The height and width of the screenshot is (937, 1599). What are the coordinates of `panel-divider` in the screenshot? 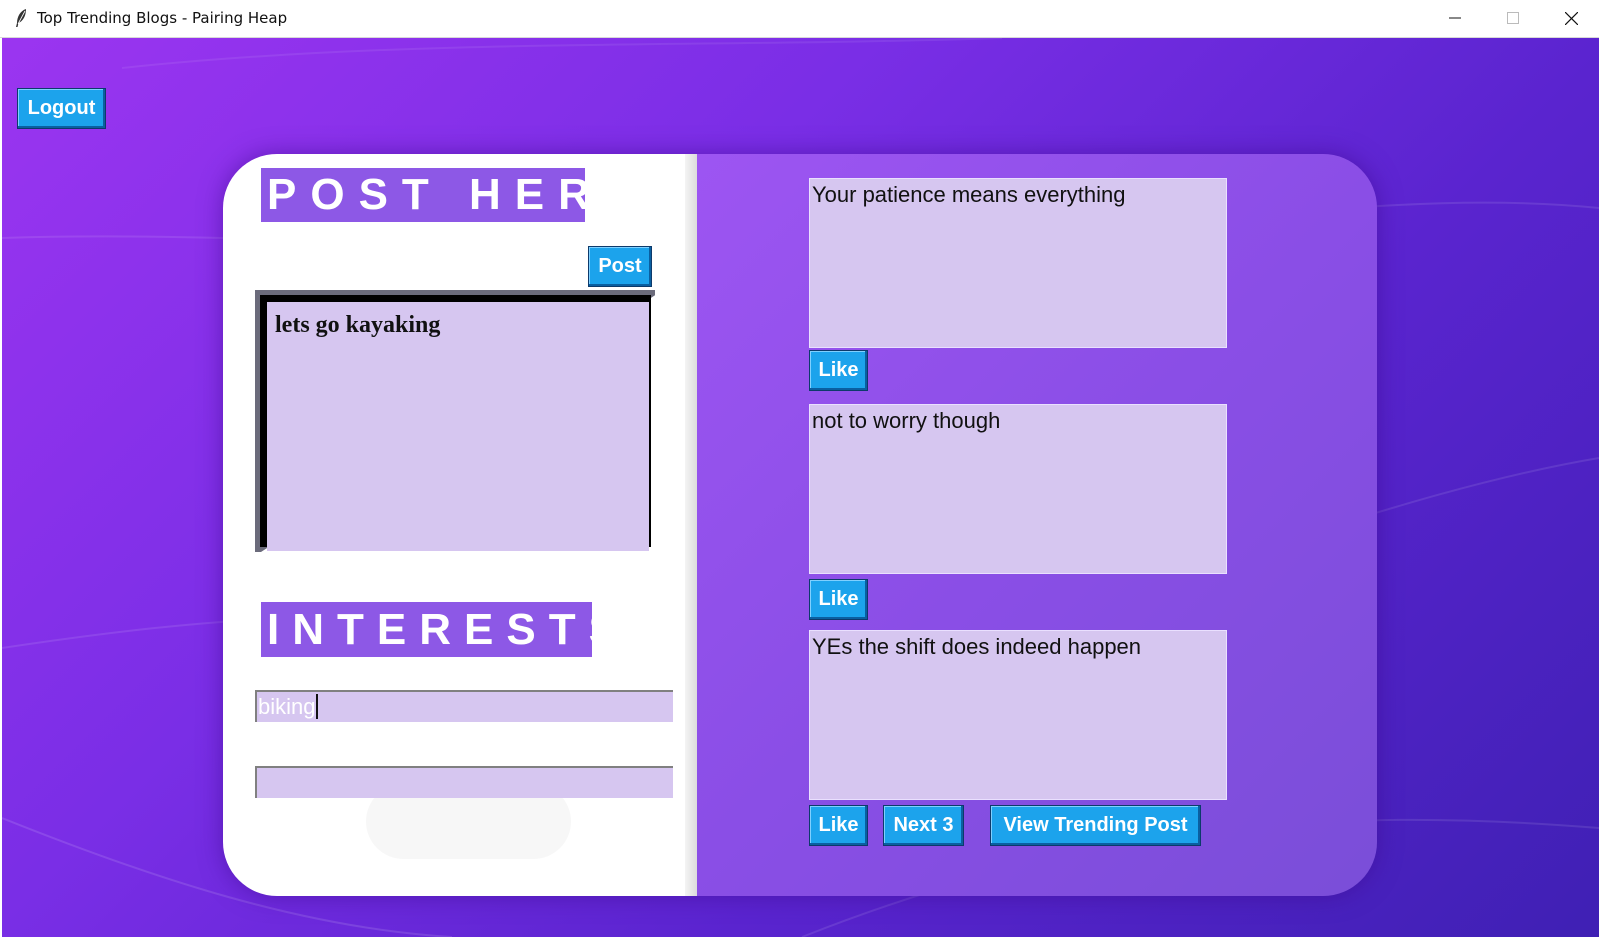 It's located at (691, 525).